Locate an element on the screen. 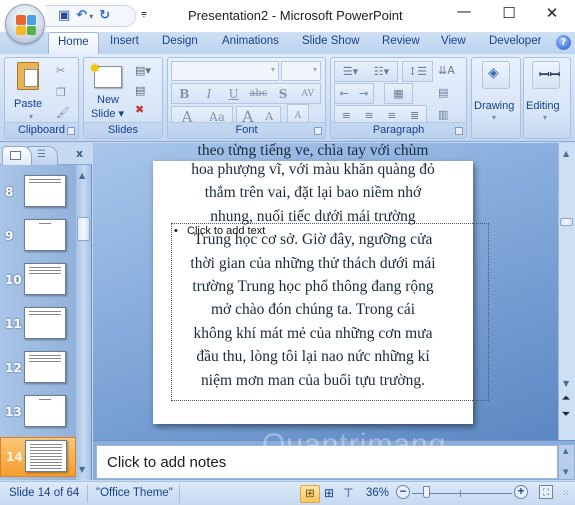 The width and height of the screenshot is (575, 505). tab-design: Design is located at coordinates (180, 41).